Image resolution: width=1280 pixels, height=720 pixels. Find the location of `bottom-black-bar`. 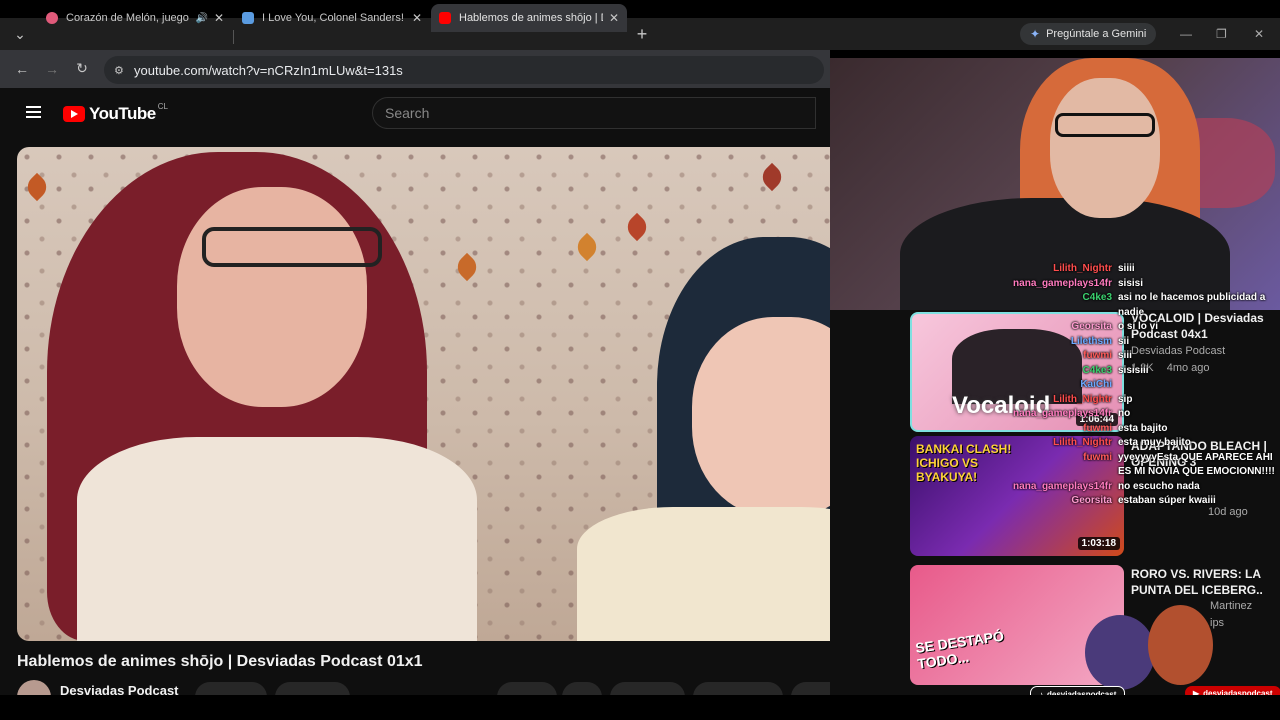

bottom-black-bar is located at coordinates (640, 707).